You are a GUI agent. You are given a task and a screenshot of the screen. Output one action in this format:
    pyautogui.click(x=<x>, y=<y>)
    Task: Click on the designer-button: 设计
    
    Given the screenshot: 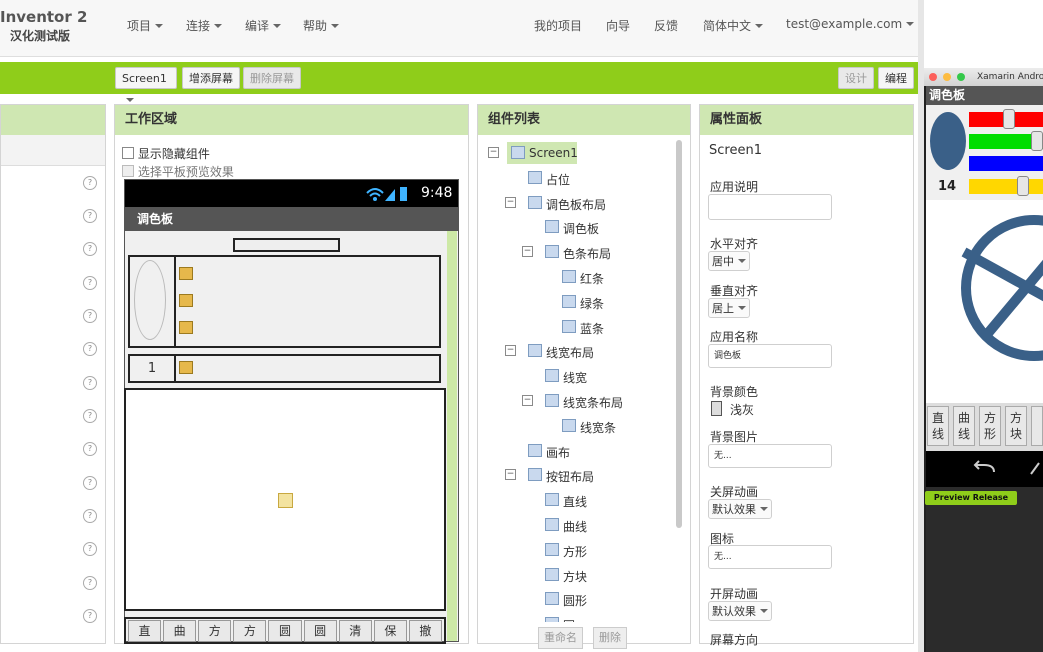 What is the action you would take?
    pyautogui.click(x=856, y=78)
    